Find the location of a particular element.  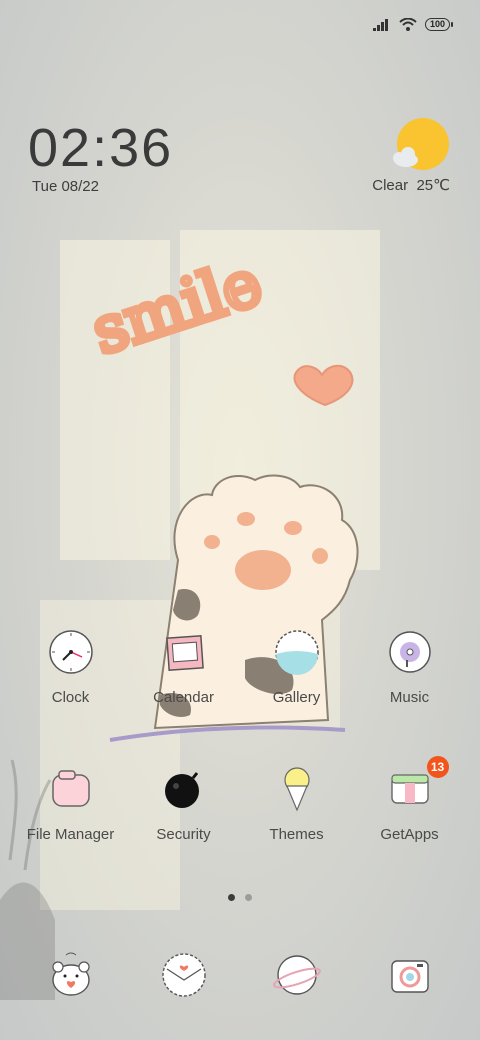

browser-planet-icon is located at coordinates (297, 975).